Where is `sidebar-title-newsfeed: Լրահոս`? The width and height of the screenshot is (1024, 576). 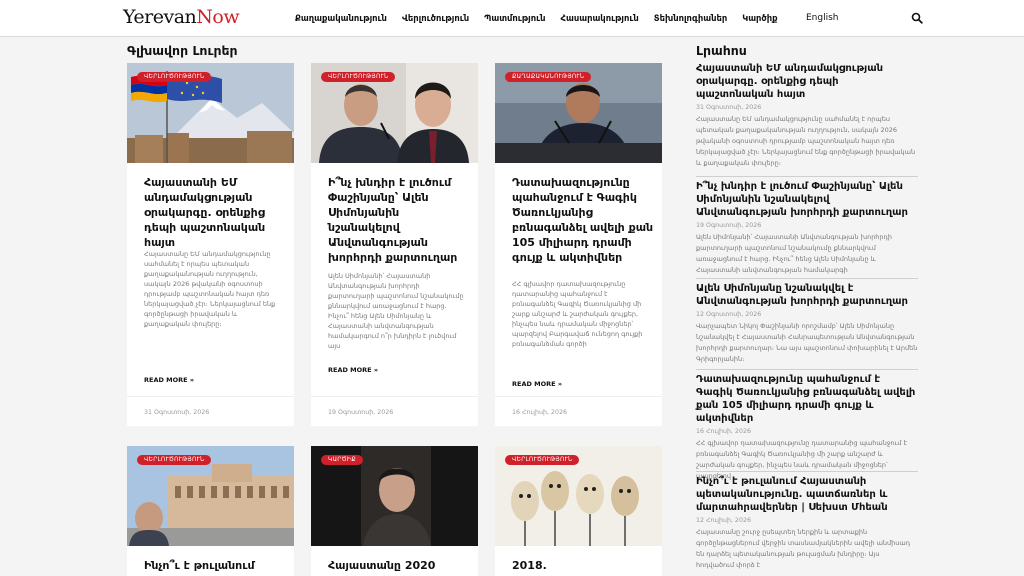 sidebar-title-newsfeed: Լրահոս is located at coordinates (721, 50).